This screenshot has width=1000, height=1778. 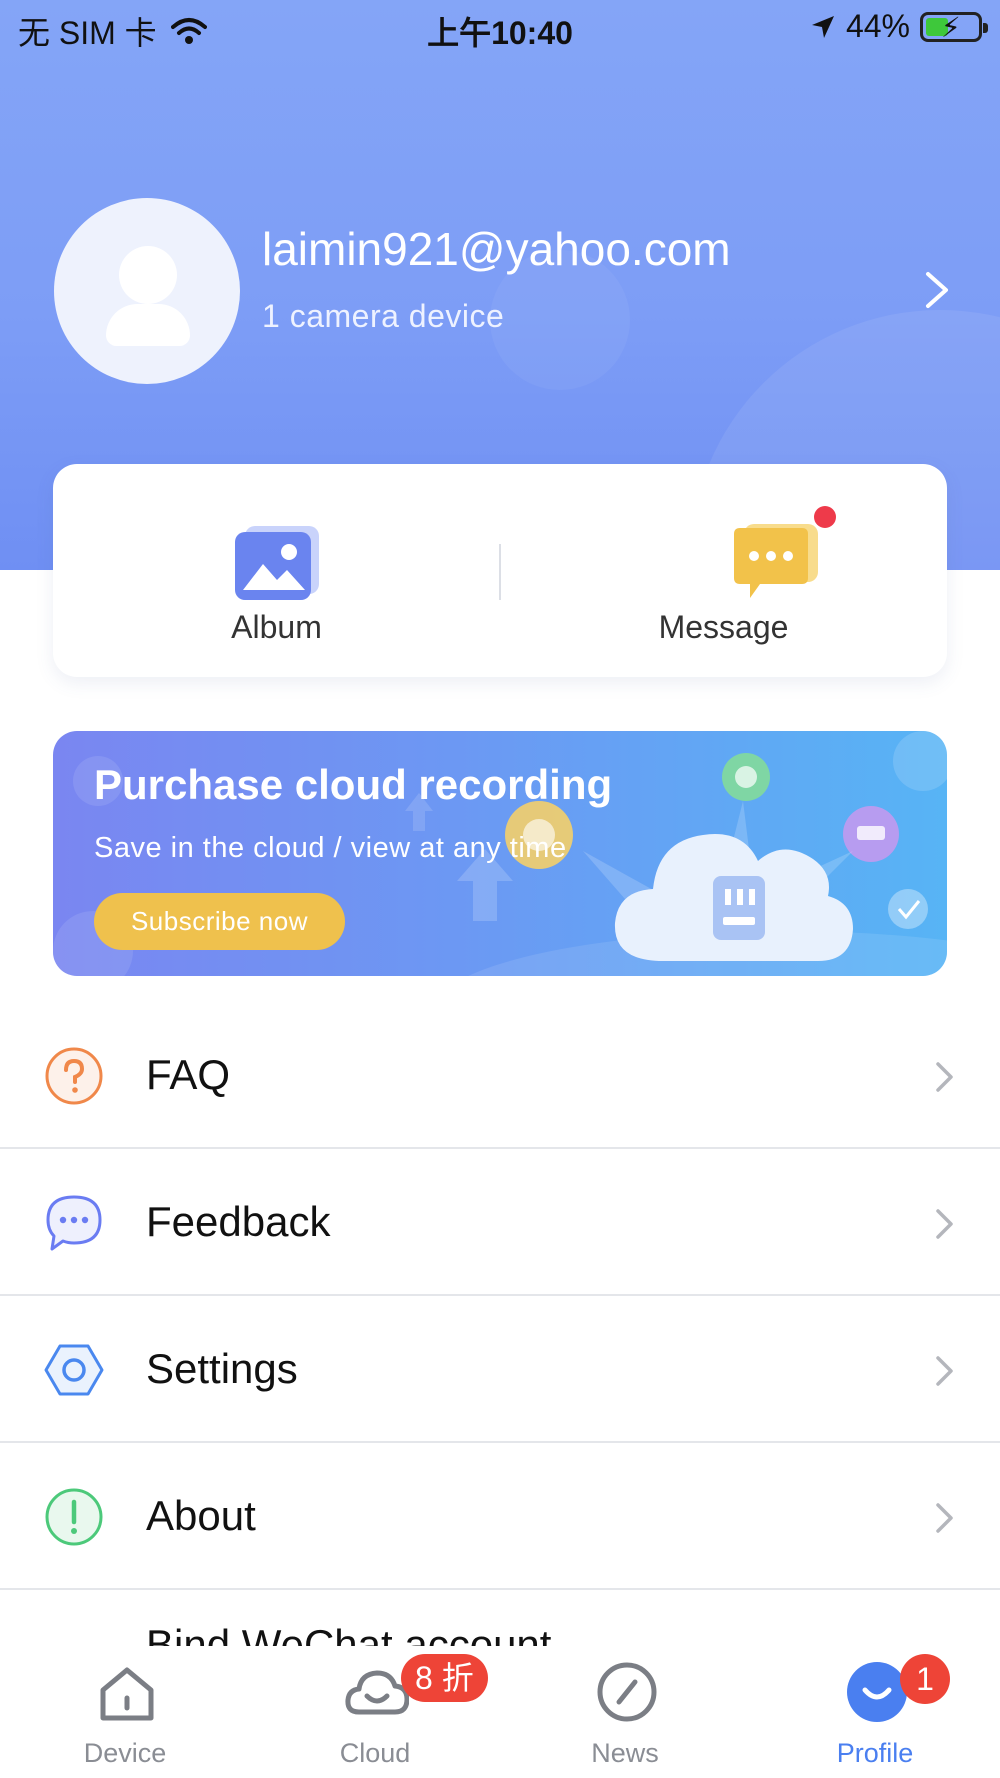 What do you see at coordinates (822, 26) in the screenshot?
I see `location-arrow-icon` at bounding box center [822, 26].